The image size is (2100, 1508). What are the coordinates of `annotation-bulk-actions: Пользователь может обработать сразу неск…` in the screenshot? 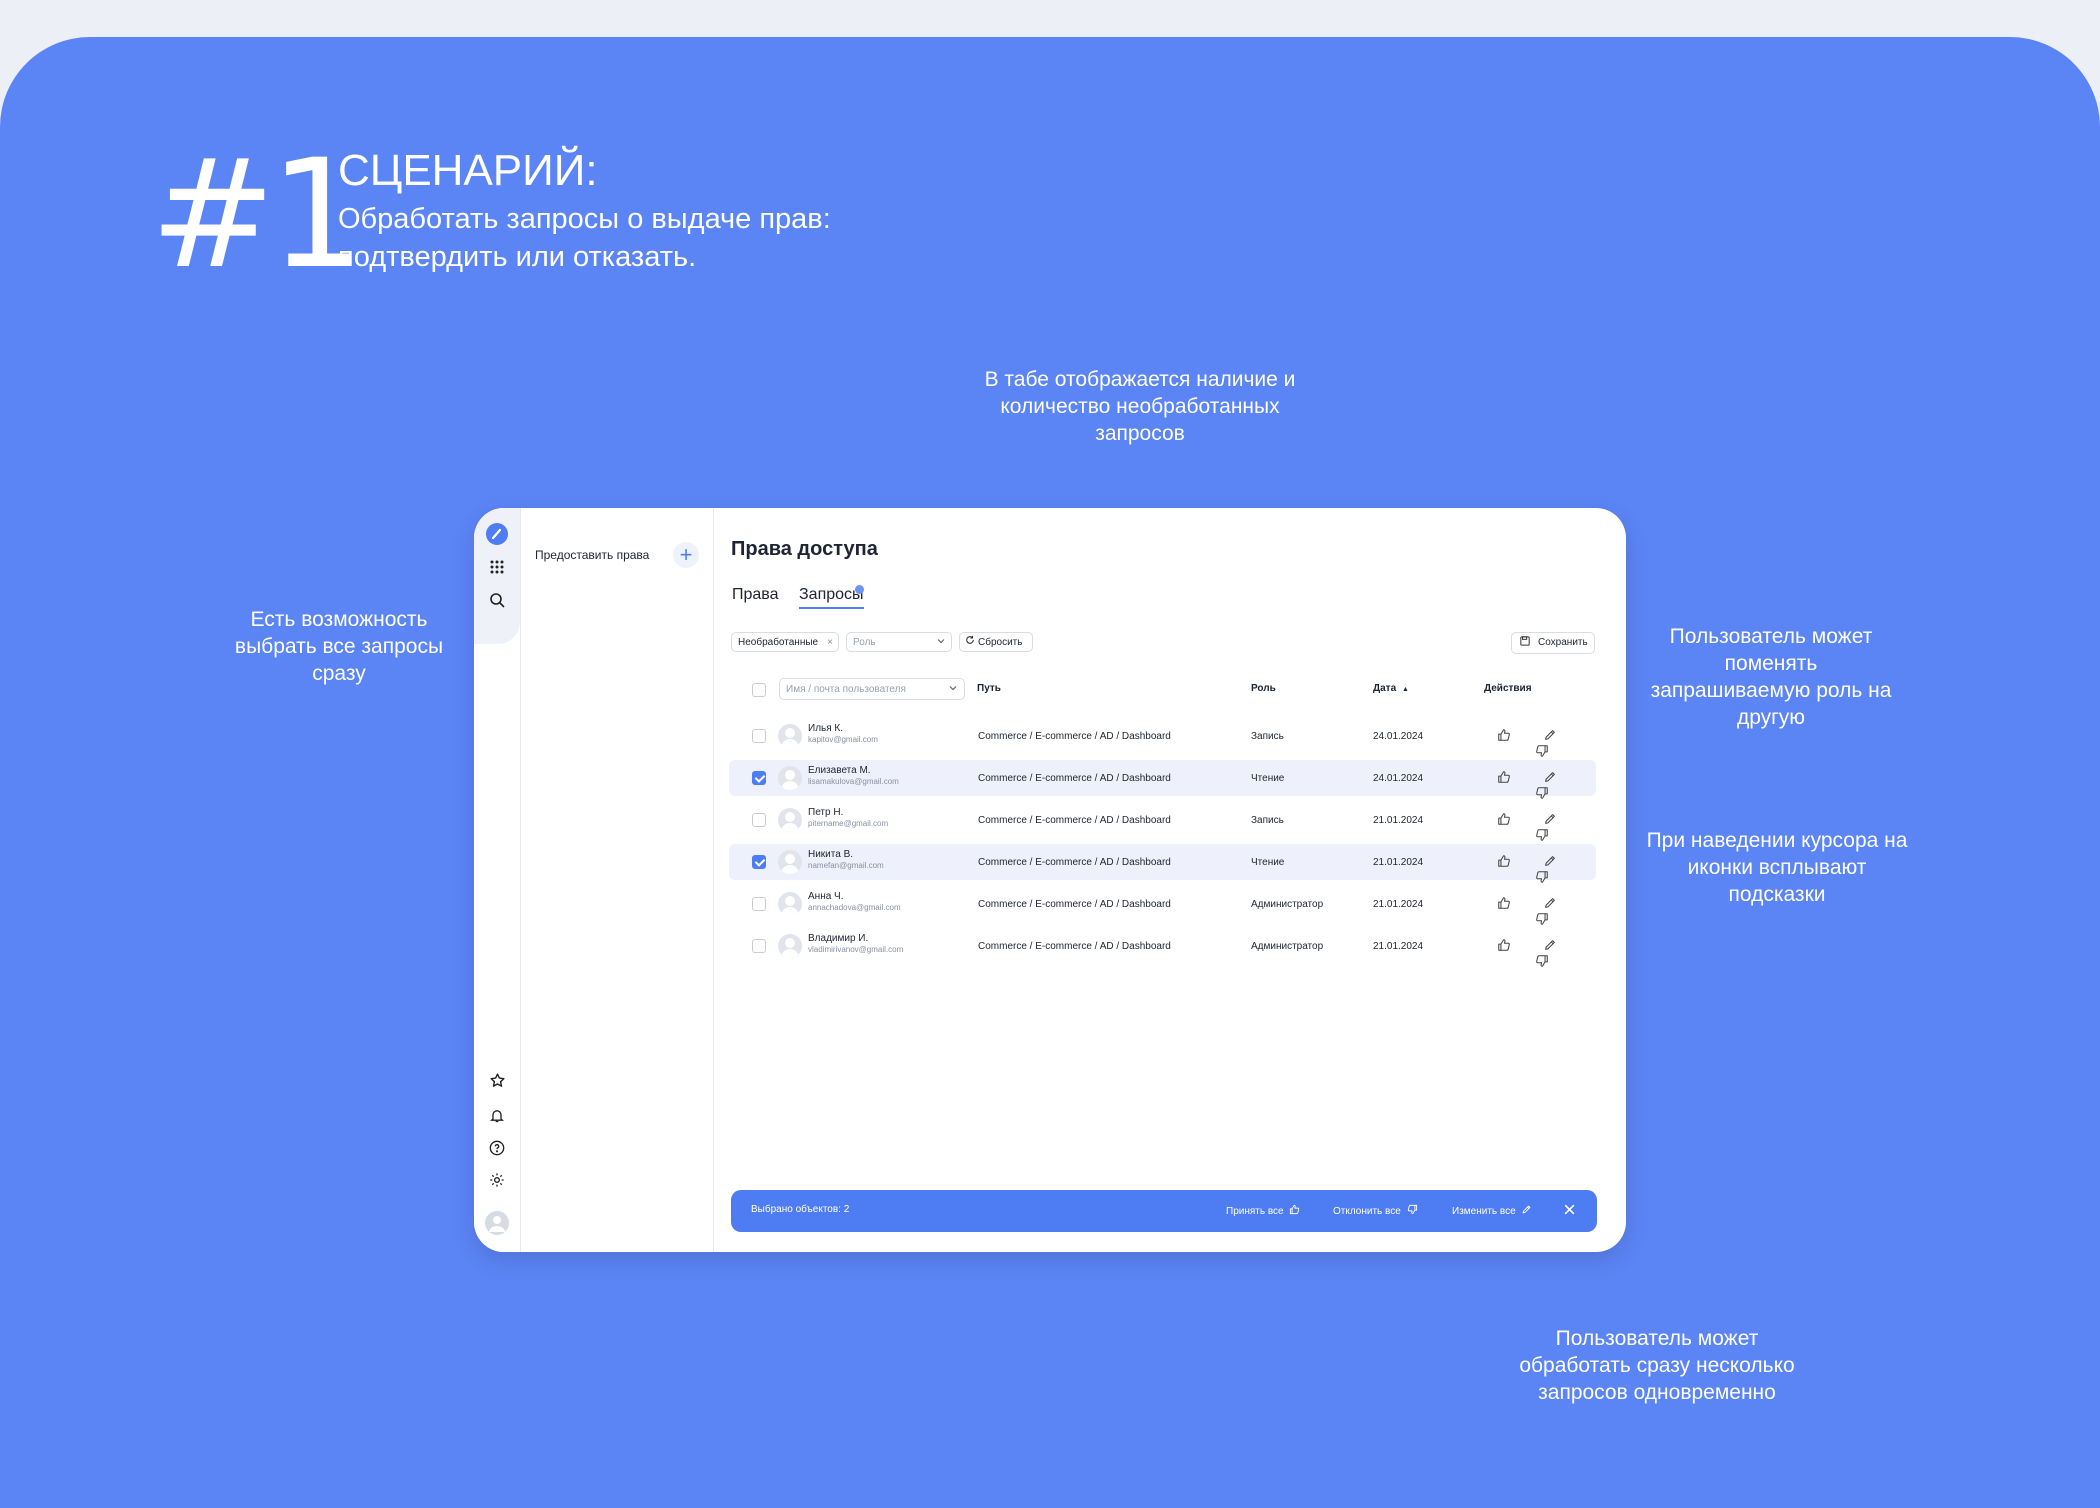 It's located at (1657, 1365).